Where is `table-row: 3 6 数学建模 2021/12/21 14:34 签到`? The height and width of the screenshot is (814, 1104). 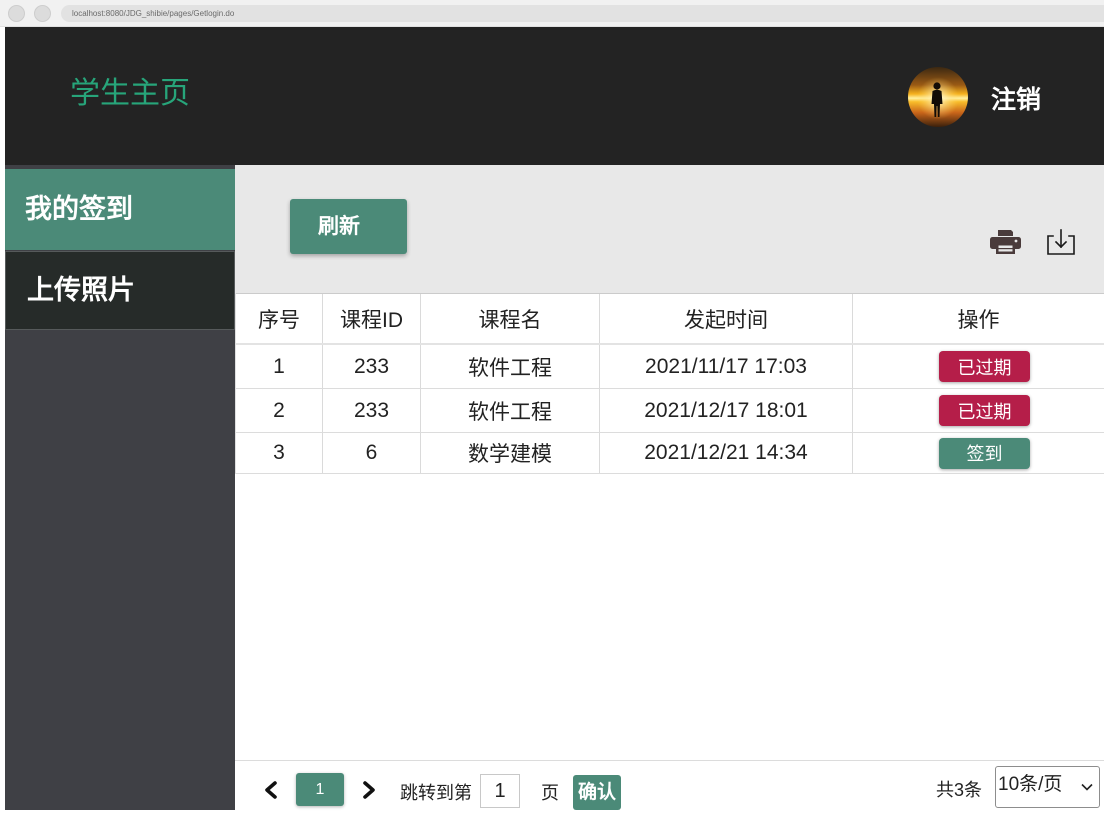
table-row: 3 6 数学建模 2021/12/21 14:34 签到 is located at coordinates (670, 453).